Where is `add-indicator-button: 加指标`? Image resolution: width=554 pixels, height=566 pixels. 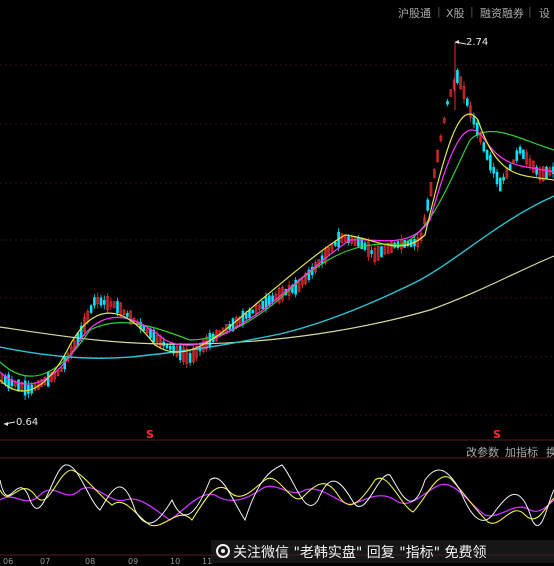
add-indicator-button: 加指标 is located at coordinates (521, 452).